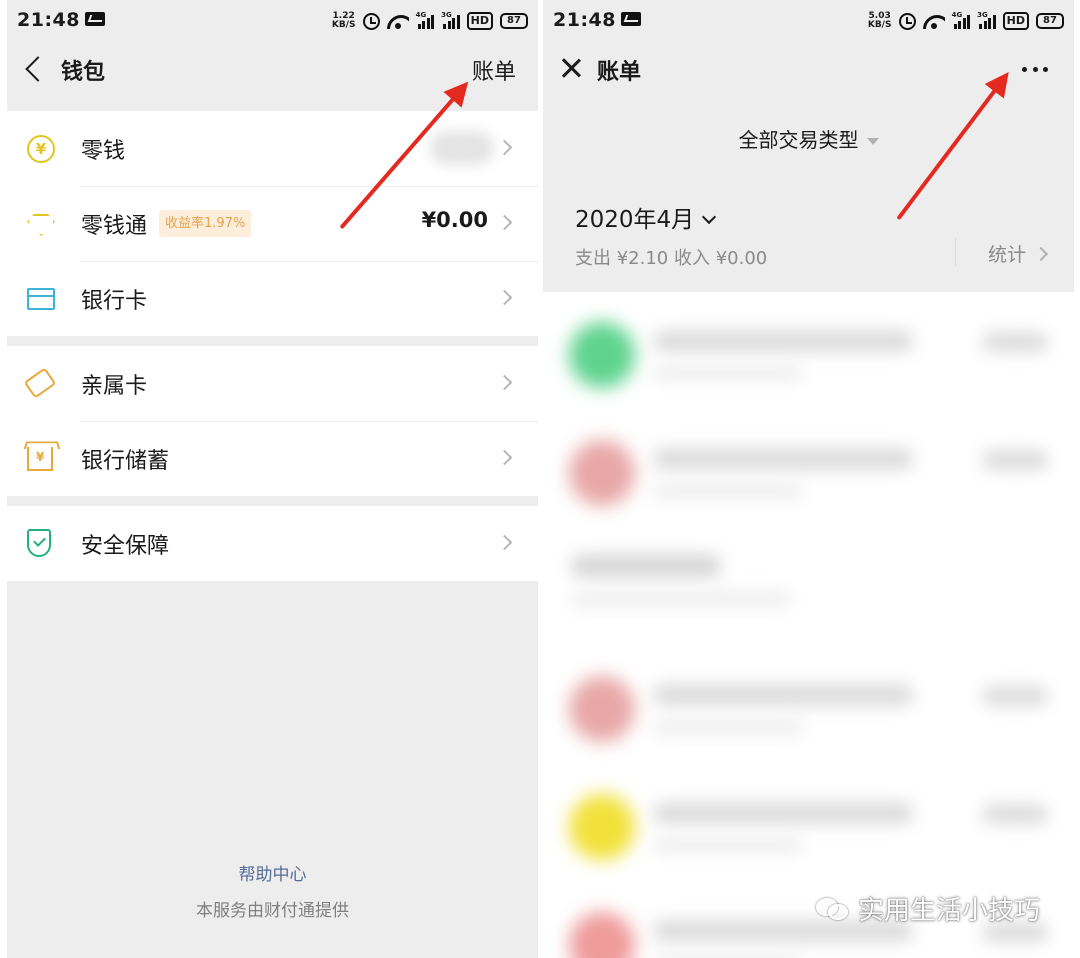 The image size is (1080, 958). Describe the element at coordinates (114, 301) in the screenshot. I see `wallet-item-label: 银行卡` at that location.